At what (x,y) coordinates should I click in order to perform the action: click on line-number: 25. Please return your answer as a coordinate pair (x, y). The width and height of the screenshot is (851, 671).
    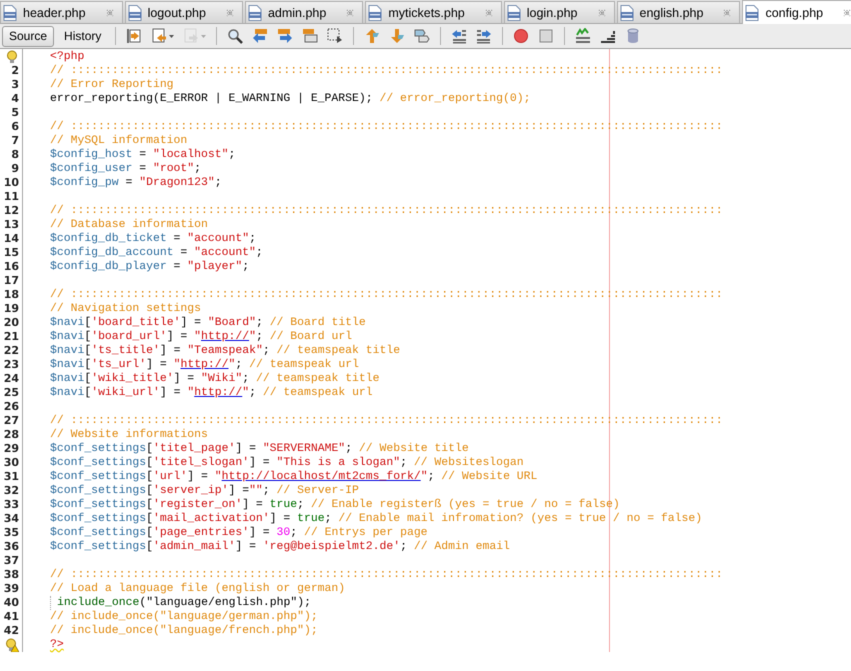
    Looking at the image, I should click on (11, 393).